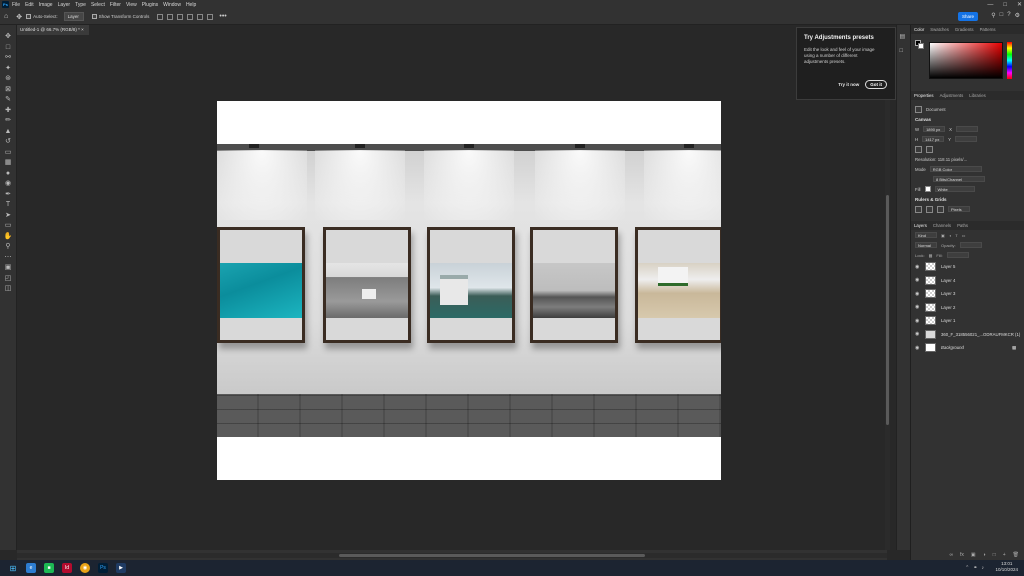  I want to click on filter-shape-icon: ▭, so click(964, 235).